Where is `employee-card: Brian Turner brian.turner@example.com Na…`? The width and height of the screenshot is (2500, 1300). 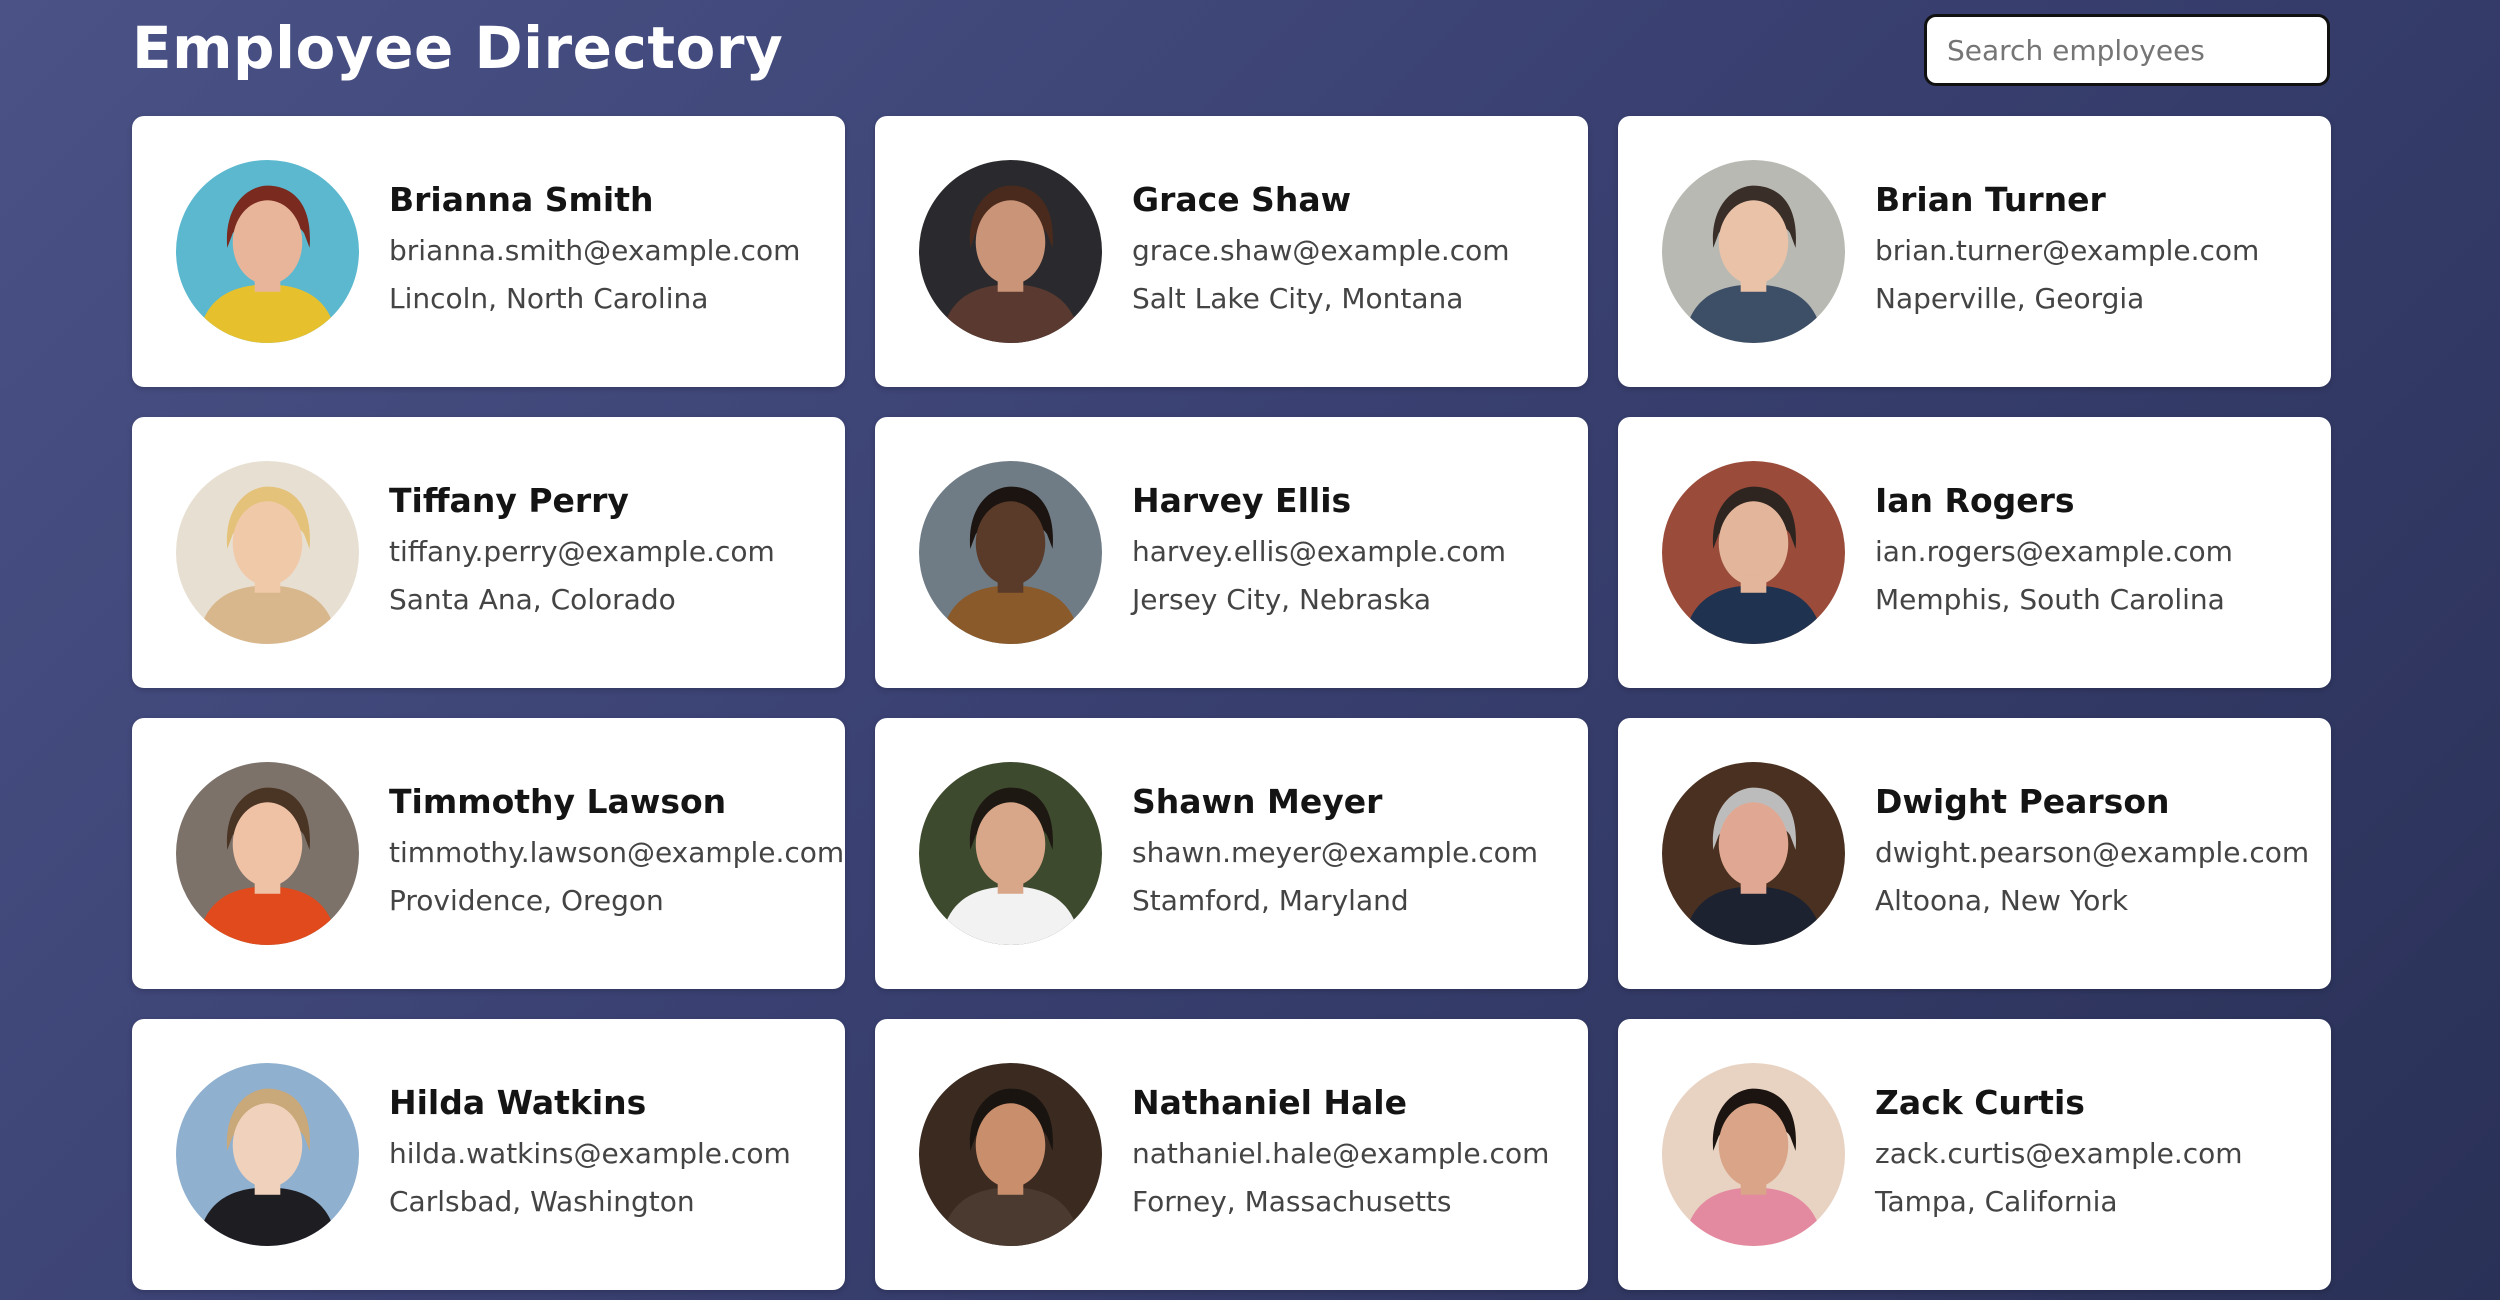
employee-card: Brian Turner brian.turner@example.com Na… is located at coordinates (1974, 251).